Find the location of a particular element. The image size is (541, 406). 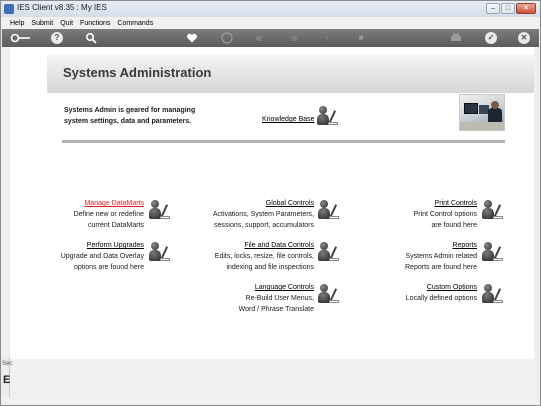

print-controls-desc-1: Print Control options is located at coordinates (445, 214).